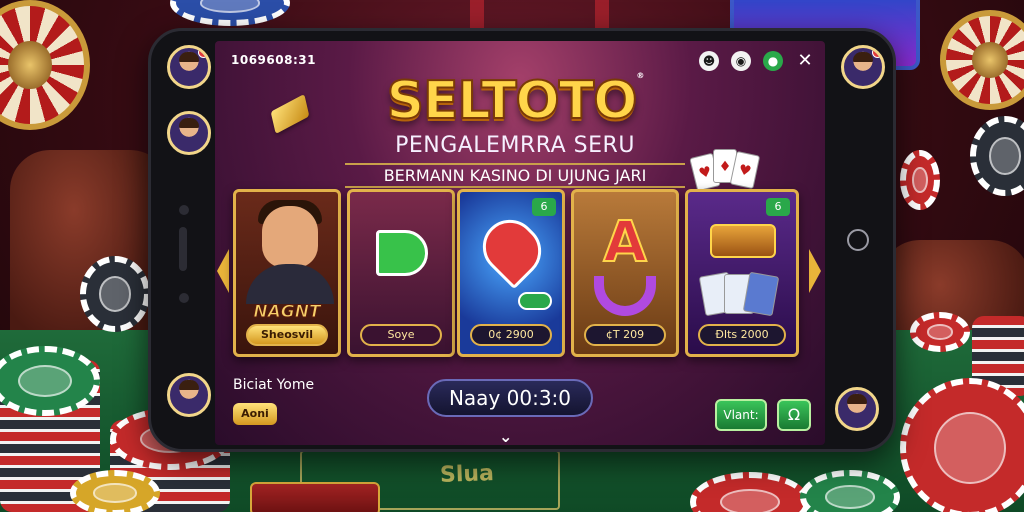  Describe the element at coordinates (290, 237) in the screenshot. I see `character-face` at that location.